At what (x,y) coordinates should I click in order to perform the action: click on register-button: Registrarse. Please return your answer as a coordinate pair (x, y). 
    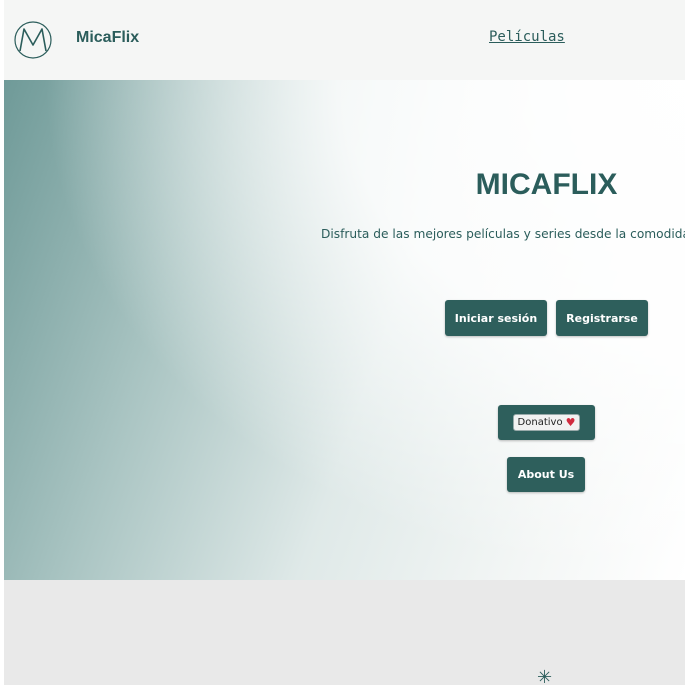
    Looking at the image, I should click on (602, 318).